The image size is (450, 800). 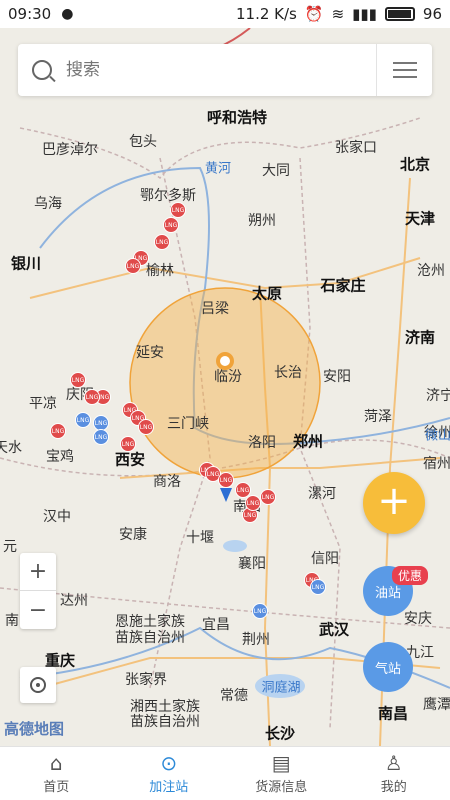 What do you see at coordinates (38, 610) in the screenshot?
I see `zoom-out-button: −` at bounding box center [38, 610].